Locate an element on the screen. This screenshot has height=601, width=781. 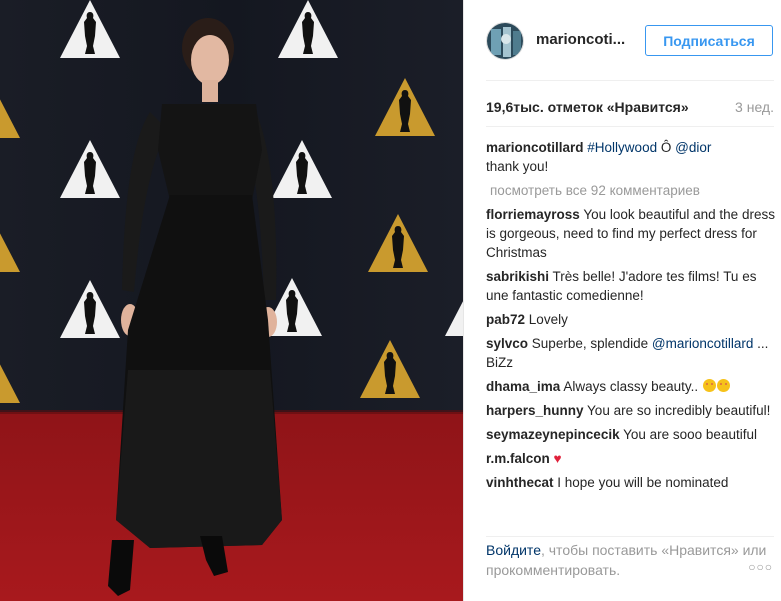
mention-link: @dior is located at coordinates (693, 147).